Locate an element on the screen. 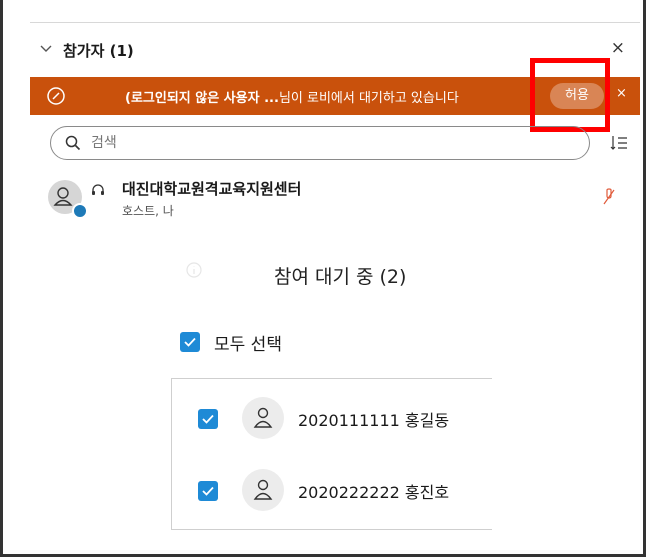 The image size is (646, 557). divider is located at coordinates (335, 22).